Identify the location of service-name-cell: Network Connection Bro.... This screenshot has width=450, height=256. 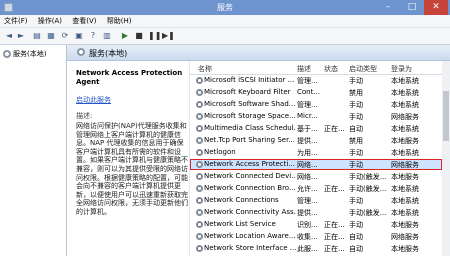
(250, 188).